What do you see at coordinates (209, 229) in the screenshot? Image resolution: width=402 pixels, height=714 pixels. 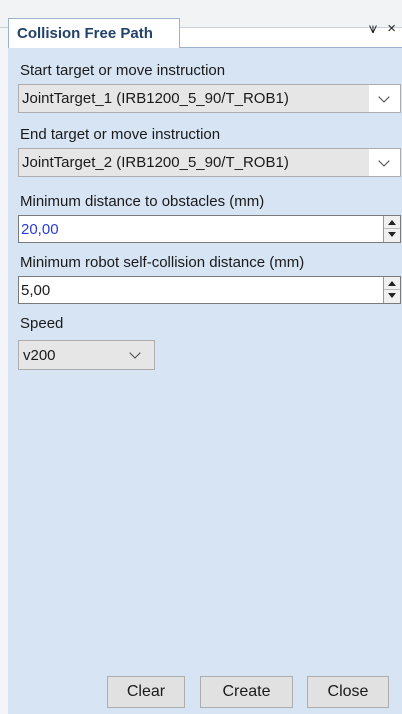 I see `min-obstacle-distance-input: 20,00` at bounding box center [209, 229].